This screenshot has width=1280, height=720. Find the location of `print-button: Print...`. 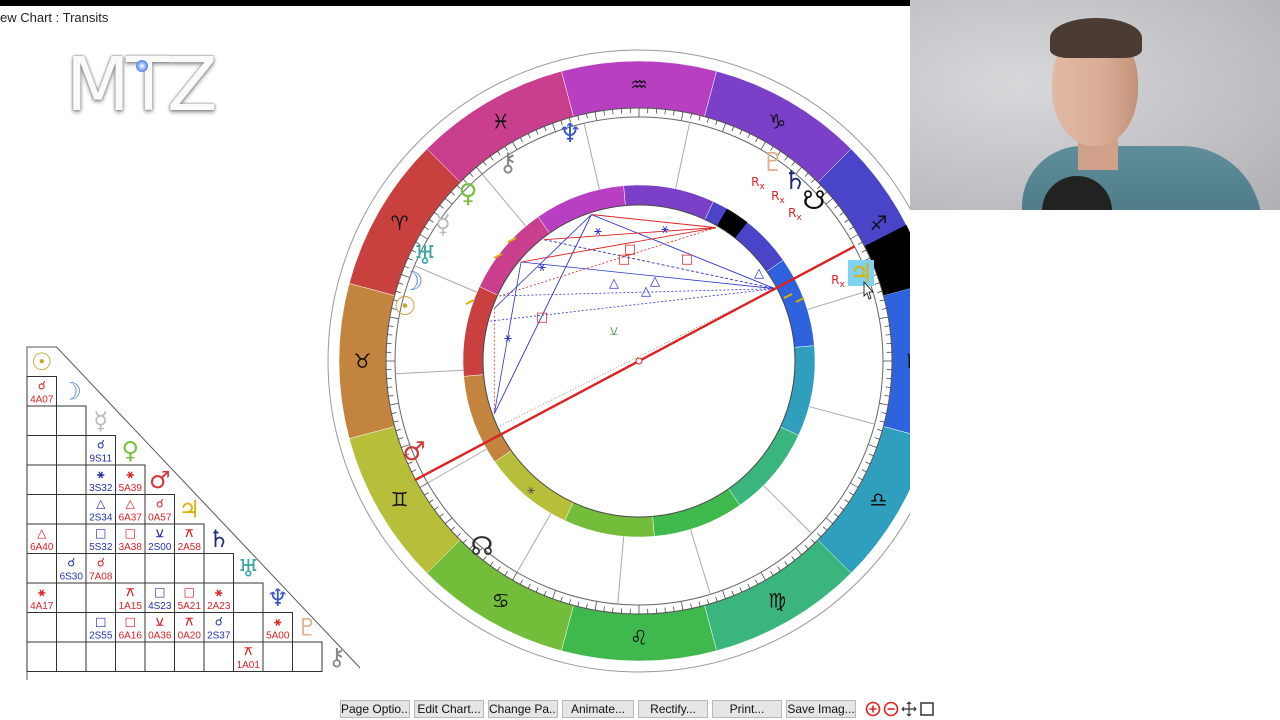

print-button: Print... is located at coordinates (747, 709).